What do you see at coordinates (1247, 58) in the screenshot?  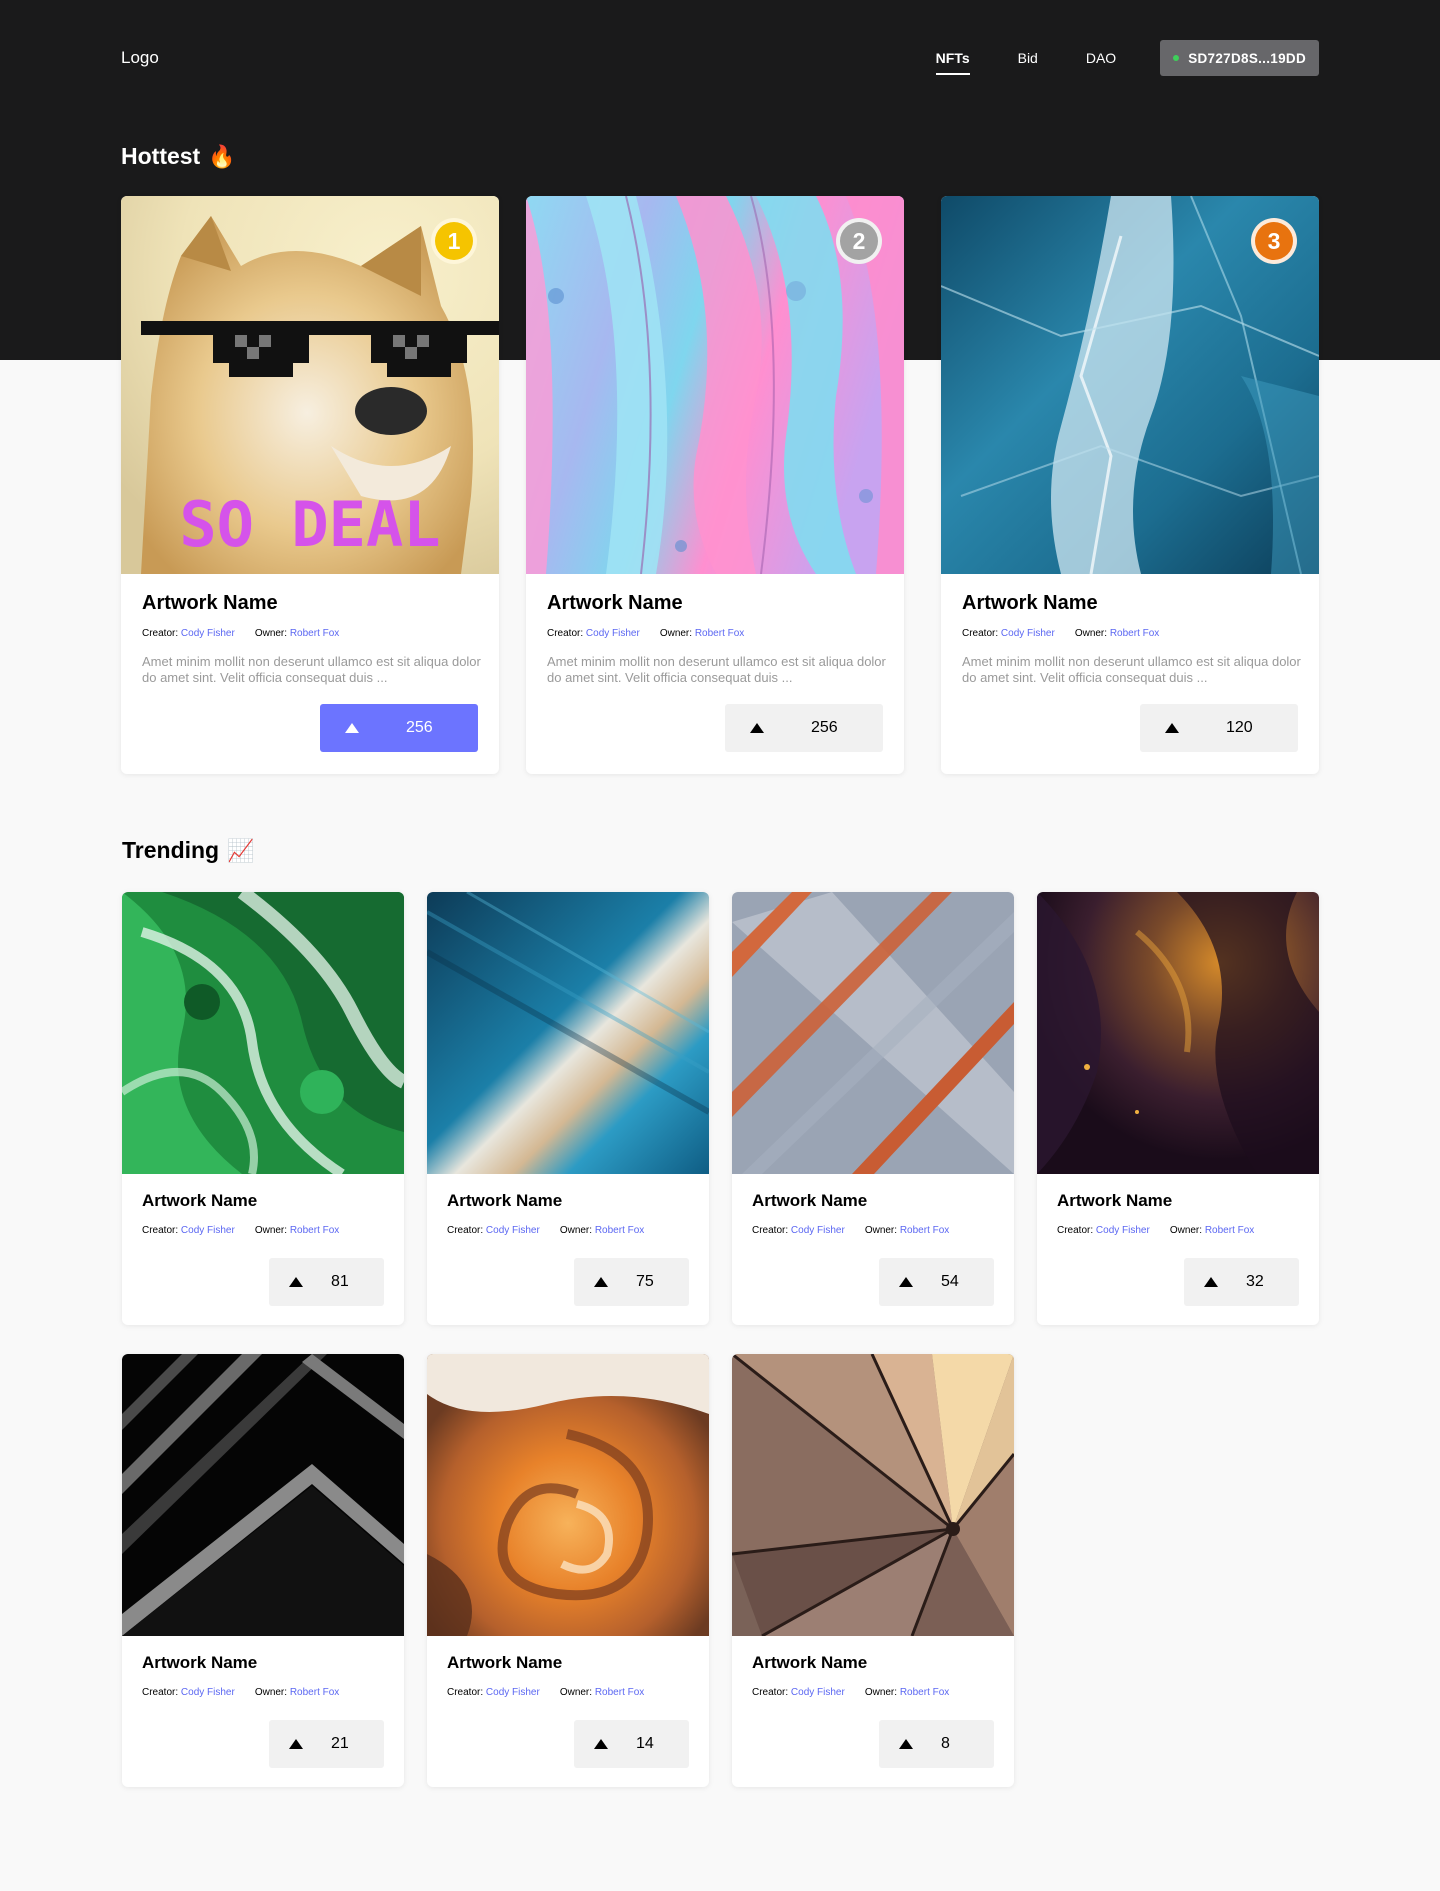 I see `wallet-address: SD727D8S...19DD` at bounding box center [1247, 58].